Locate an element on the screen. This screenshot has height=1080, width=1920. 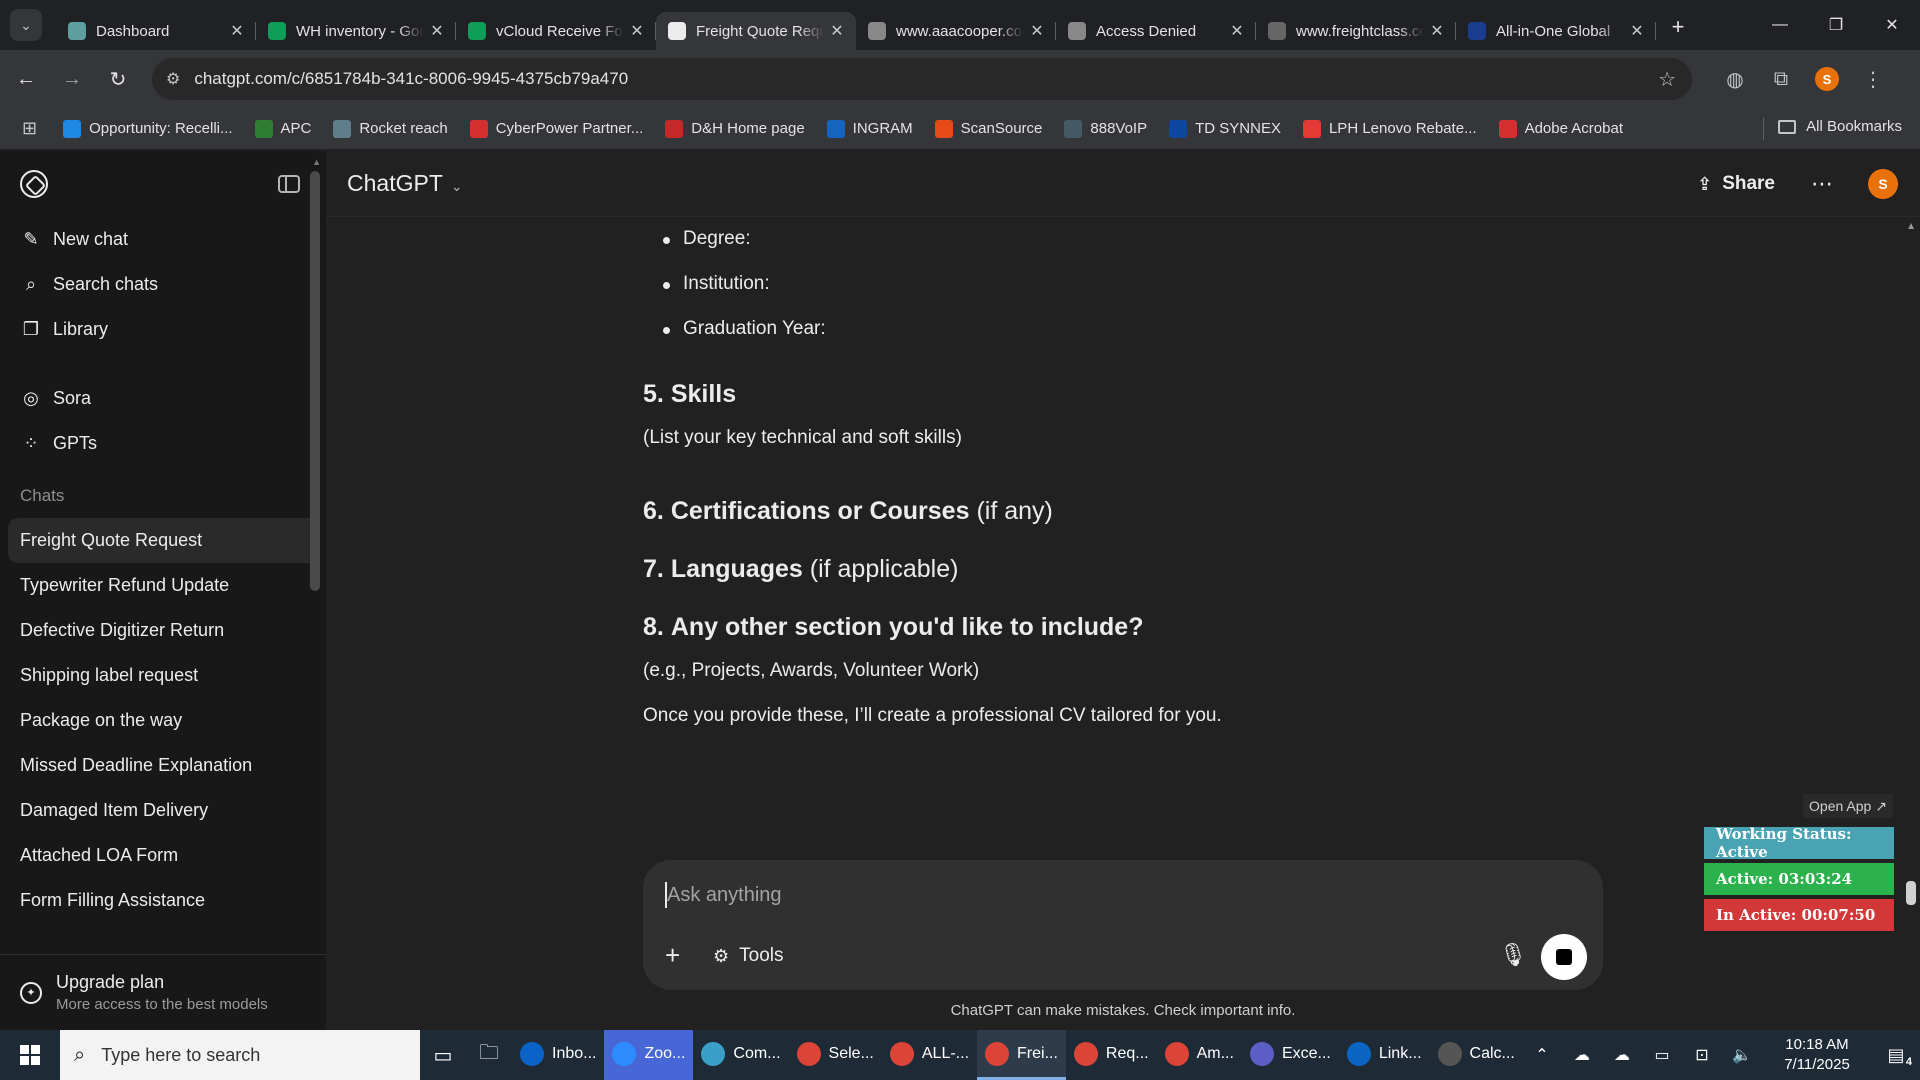
browser-tab: vCloud Receive Form✕ is located at coordinates (556, 31).